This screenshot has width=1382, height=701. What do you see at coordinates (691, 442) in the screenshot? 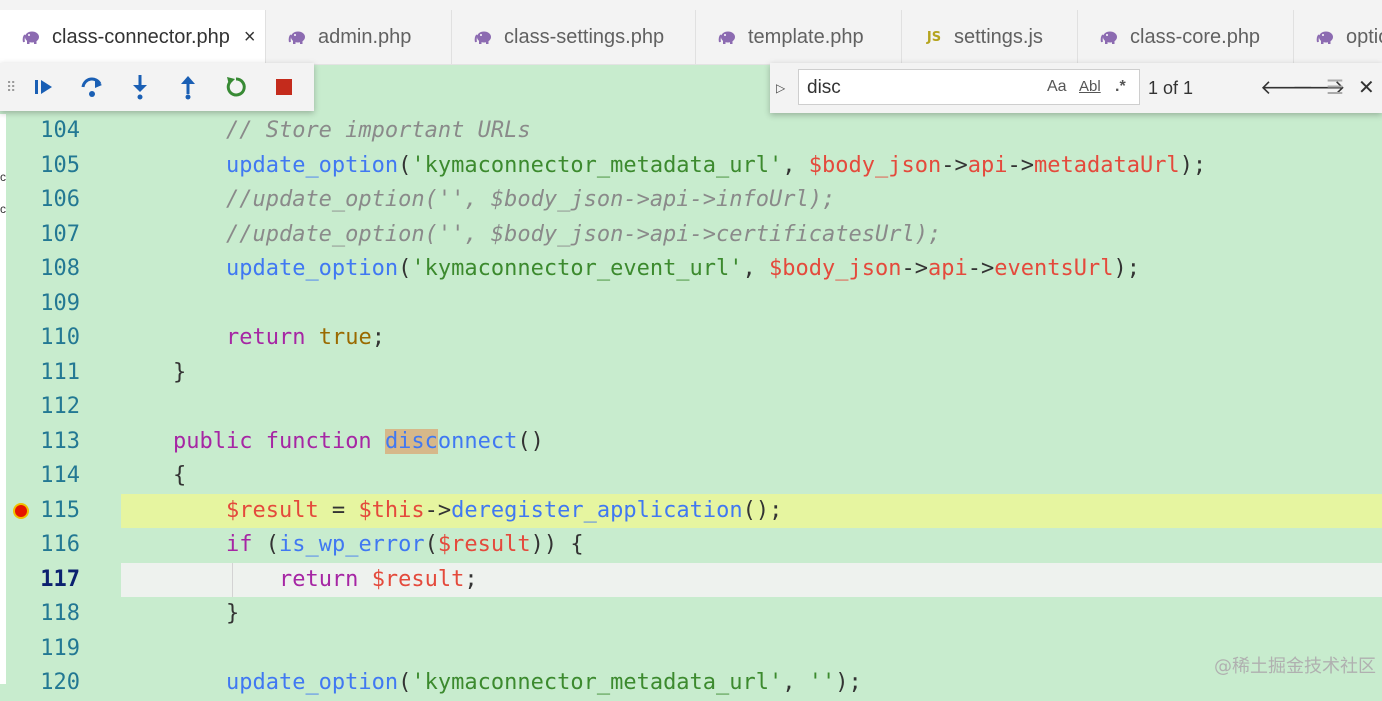
I see `code-line: 113 public function disconnect()` at bounding box center [691, 442].